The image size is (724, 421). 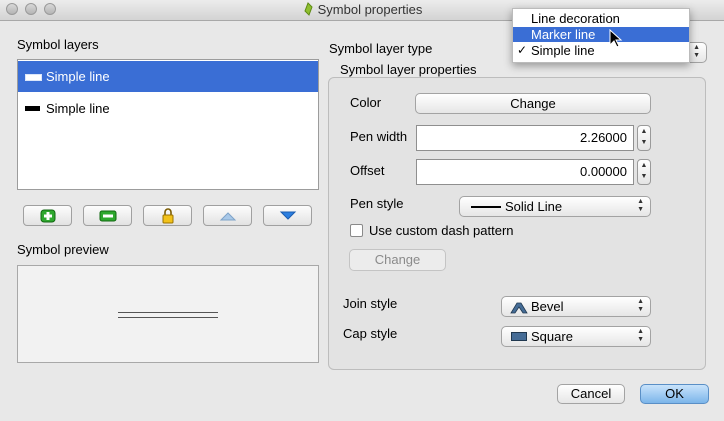 I want to click on cancel-label: Cancel, so click(x=591, y=393).